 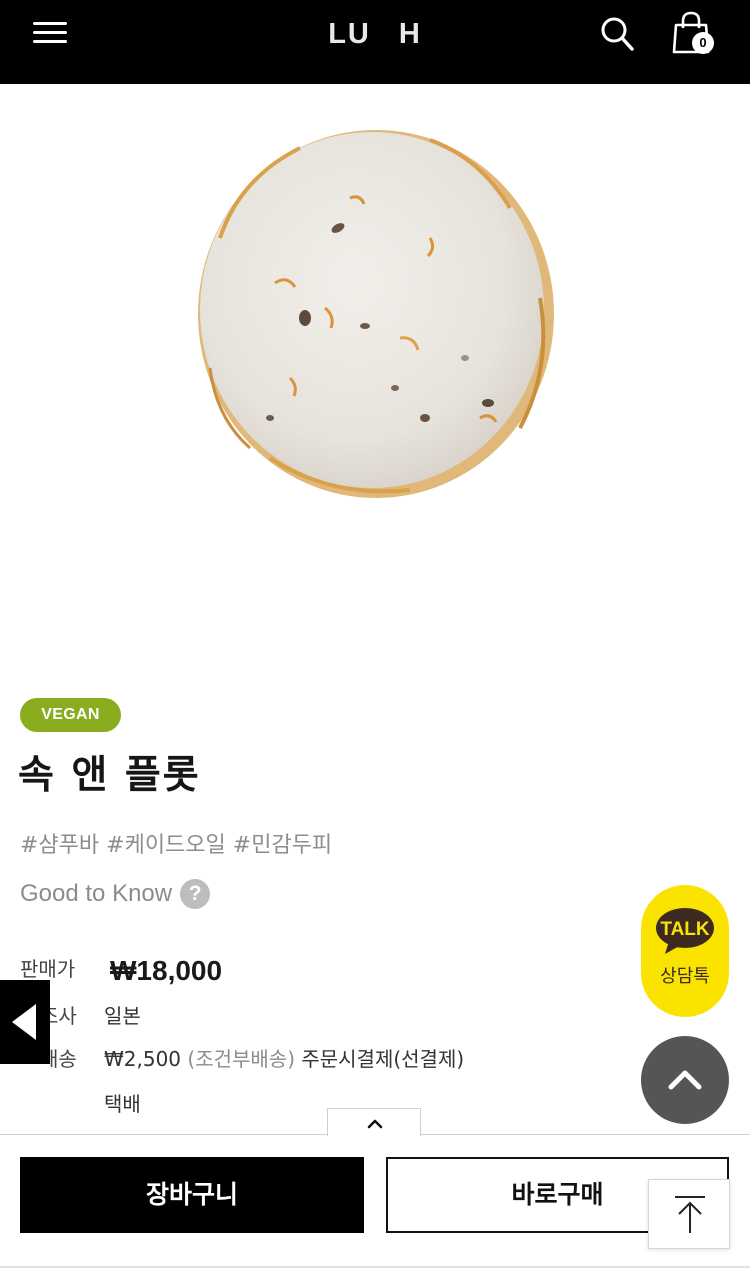 I want to click on logo-text-right: H, so click(x=410, y=34).